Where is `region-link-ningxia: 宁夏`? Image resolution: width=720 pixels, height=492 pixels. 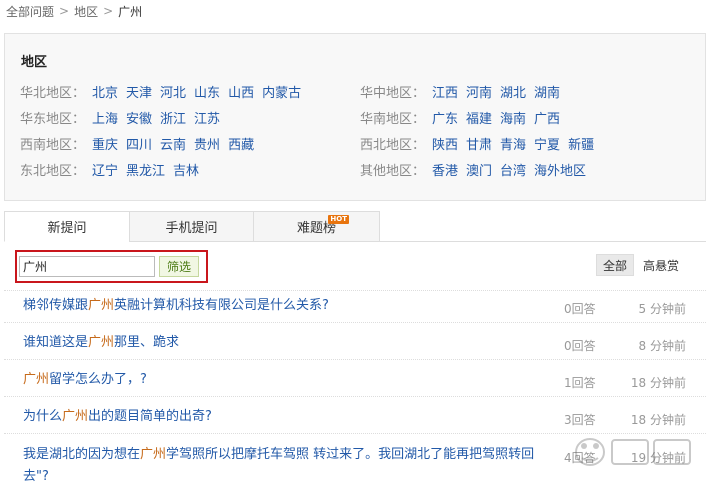
region-link-ningxia: 宁夏 is located at coordinates (547, 143).